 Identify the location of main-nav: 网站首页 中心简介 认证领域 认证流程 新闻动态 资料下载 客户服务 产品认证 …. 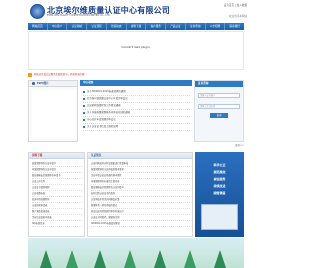
(136, 26).